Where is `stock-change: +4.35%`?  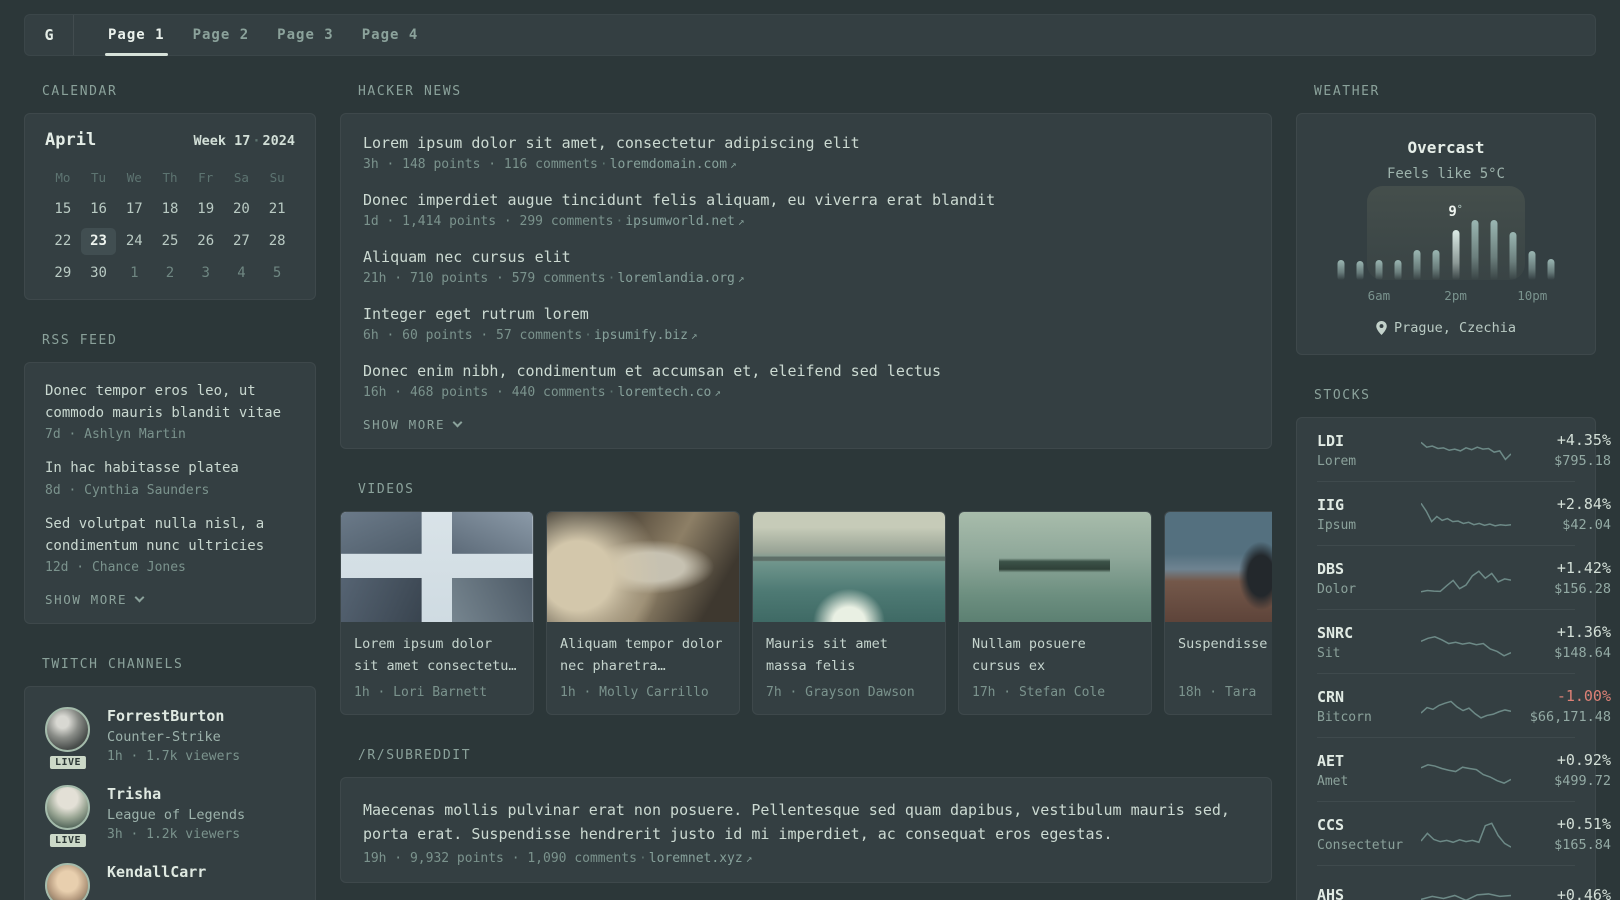 stock-change: +4.35% is located at coordinates (1583, 440).